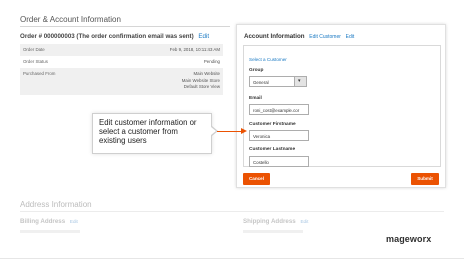 The image size is (464, 261). Describe the element at coordinates (35, 62) in the screenshot. I see `order-status-label: Order Status` at that location.